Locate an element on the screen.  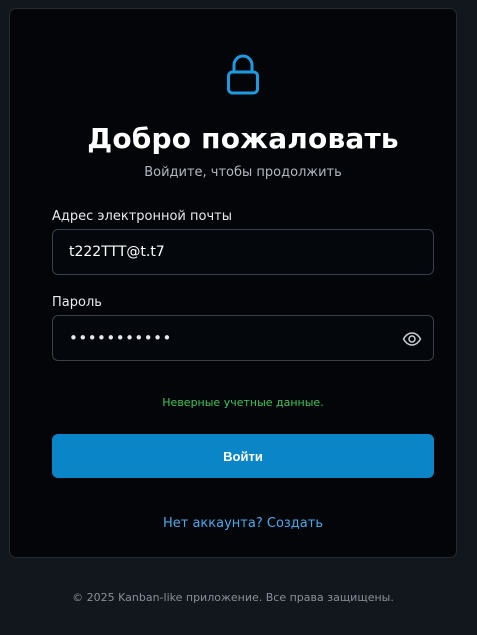
page-subtitle: Войдите, чтобы продолжить is located at coordinates (243, 172).